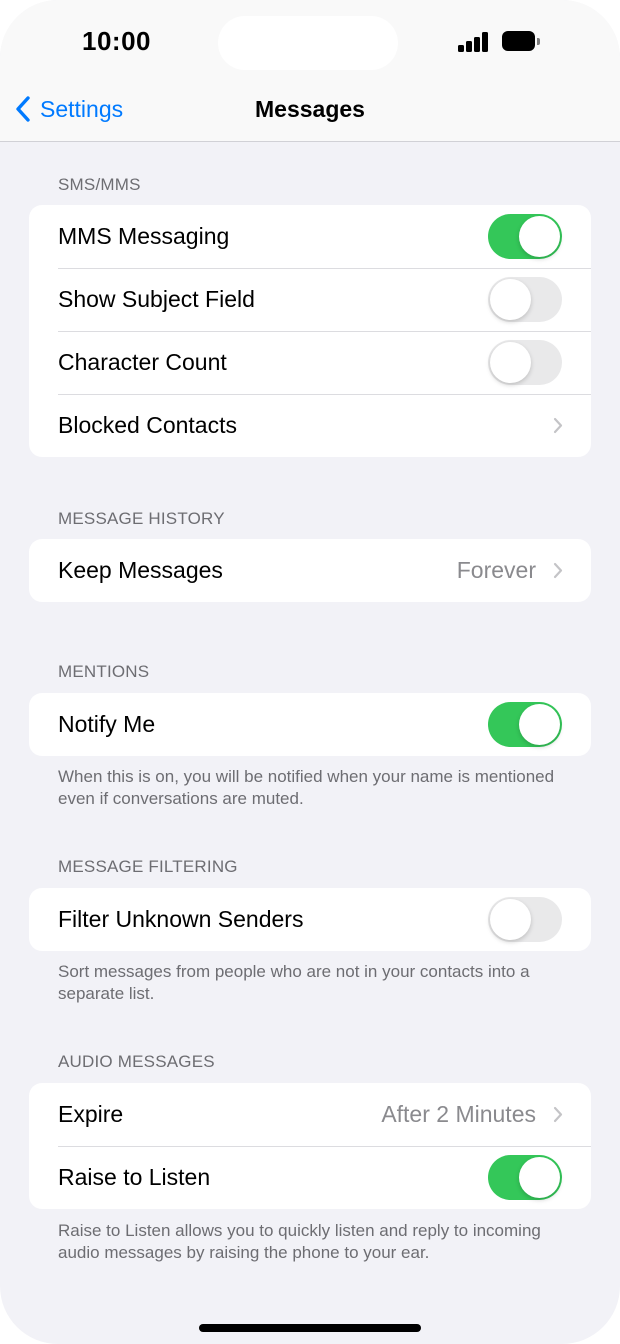  Describe the element at coordinates (148, 866) in the screenshot. I see `section-header-message-filtering: MESSAGE FILTERING` at that location.